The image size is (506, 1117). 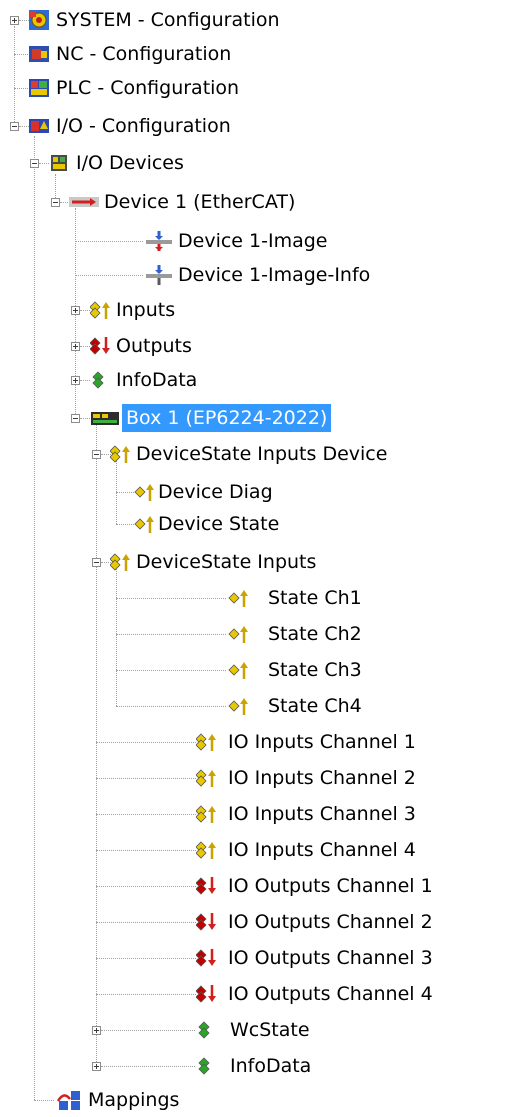 What do you see at coordinates (105, 418) in the screenshot?
I see `box-icon` at bounding box center [105, 418].